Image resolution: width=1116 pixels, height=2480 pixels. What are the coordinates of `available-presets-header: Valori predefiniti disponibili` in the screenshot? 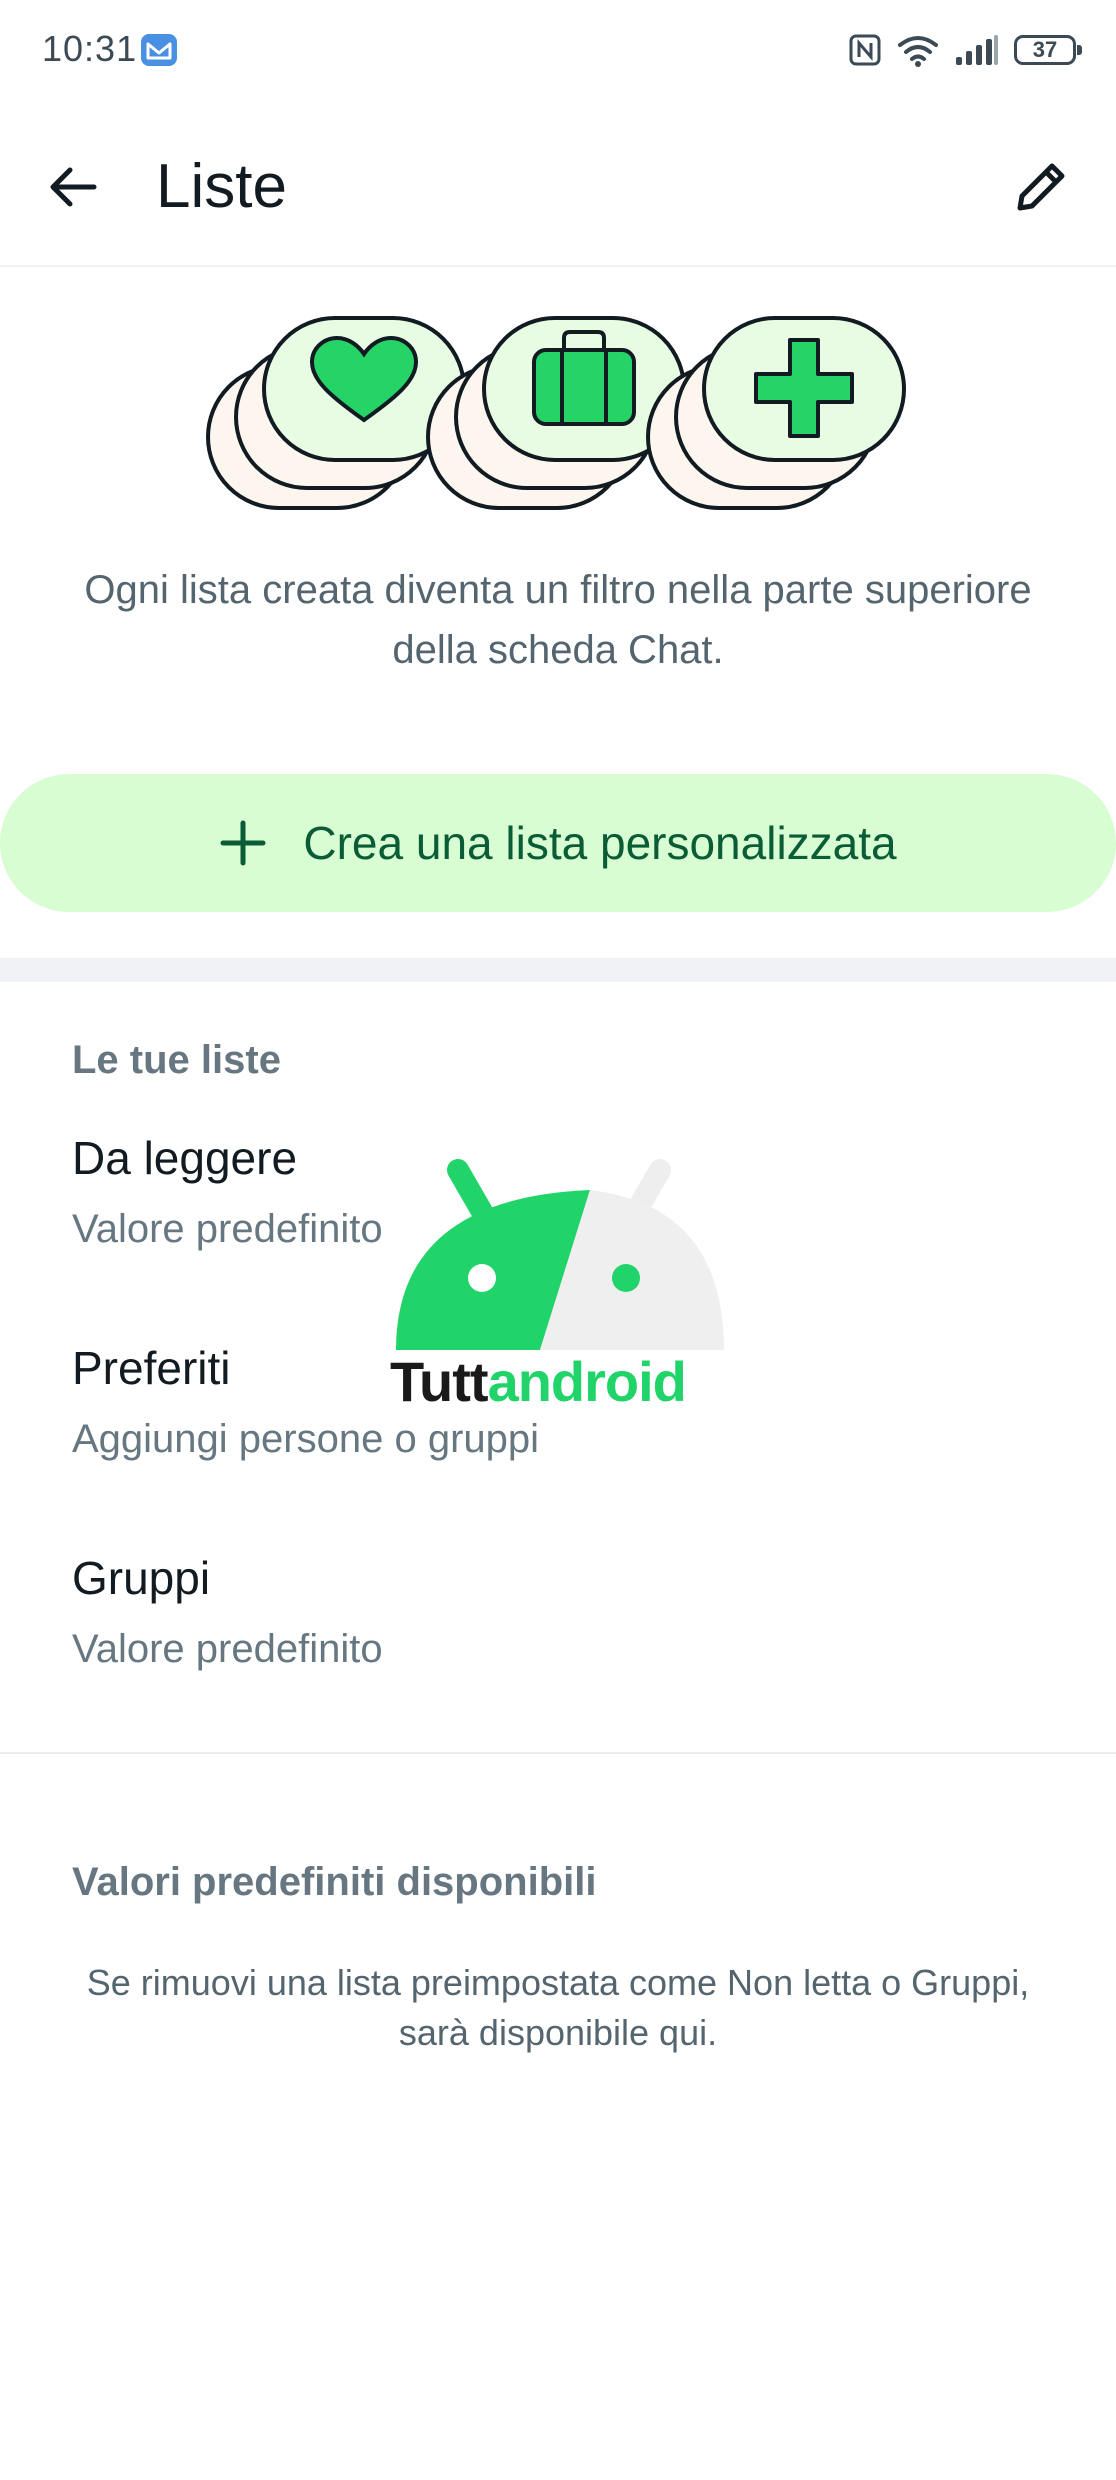 It's located at (334, 1882).